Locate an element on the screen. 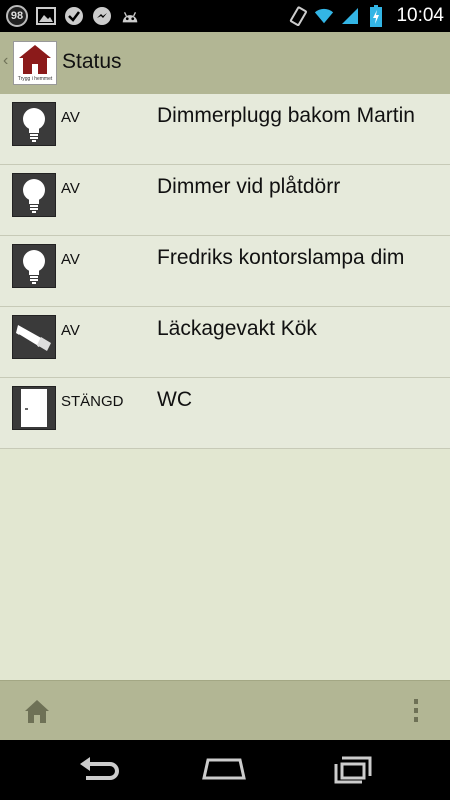 The height and width of the screenshot is (800, 450). image-icon is located at coordinates (46, 16).